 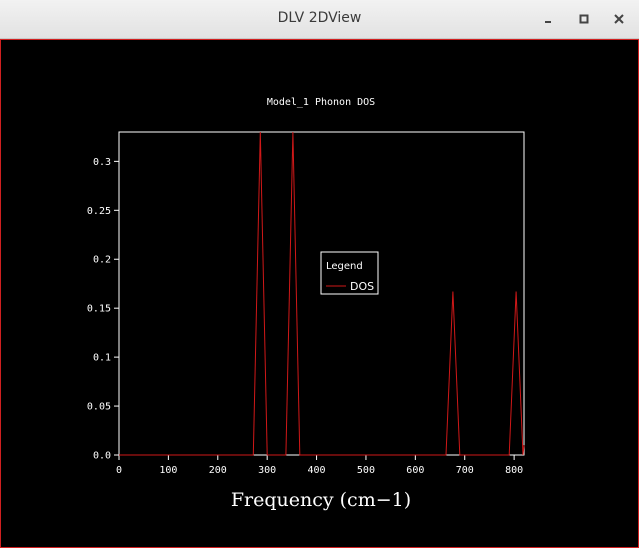 I want to click on minimize-icon, so click(x=548, y=22).